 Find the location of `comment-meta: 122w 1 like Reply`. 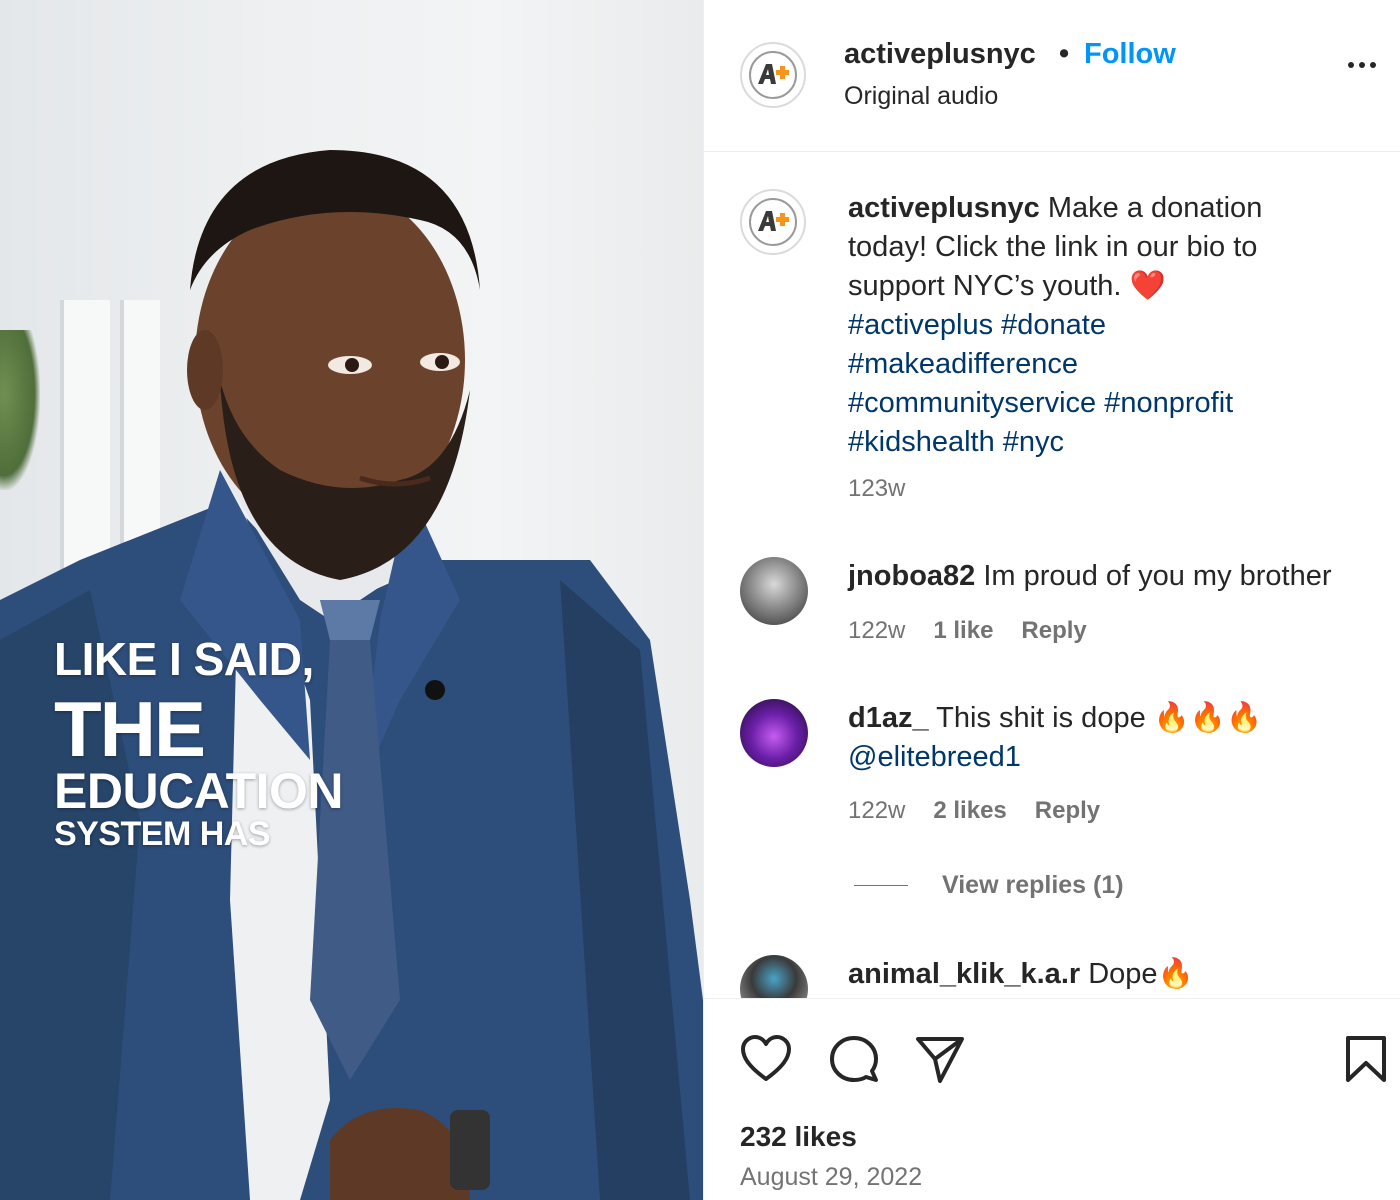

comment-meta: 122w 1 like Reply is located at coordinates (967, 631).